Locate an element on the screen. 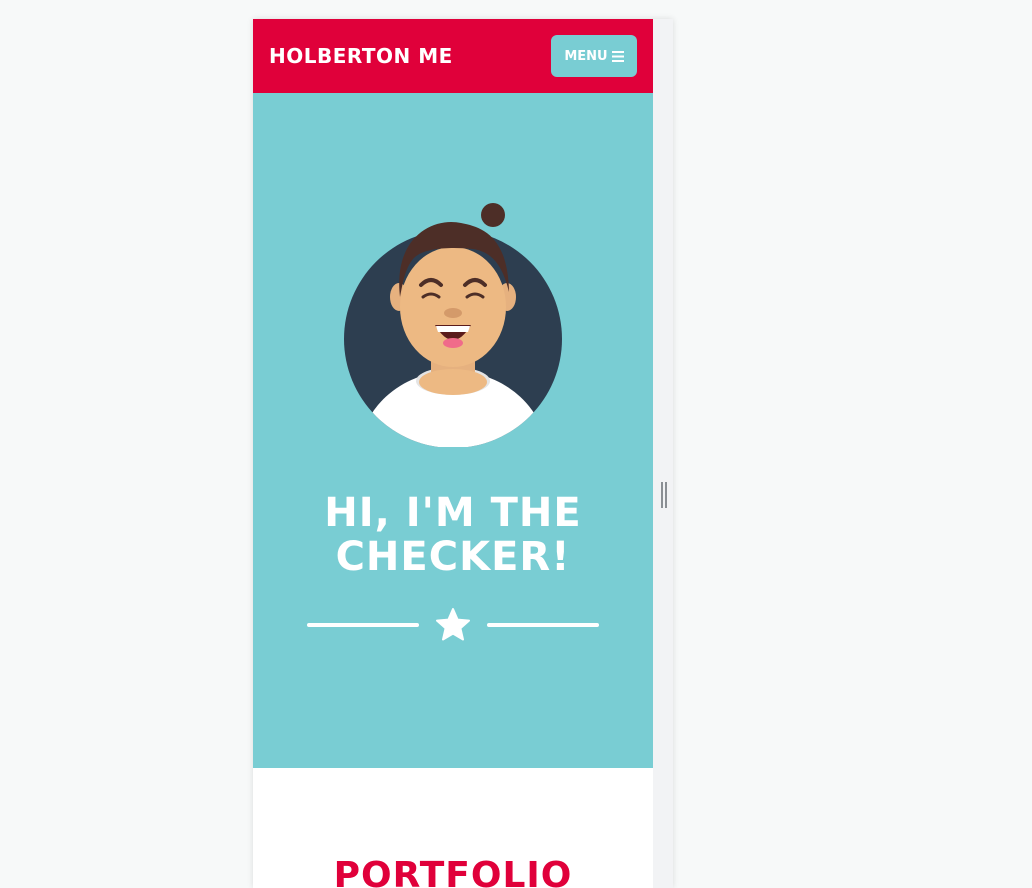 The image size is (1032, 888). hero-title: HI, I'M THE CHECKER! is located at coordinates (453, 535).